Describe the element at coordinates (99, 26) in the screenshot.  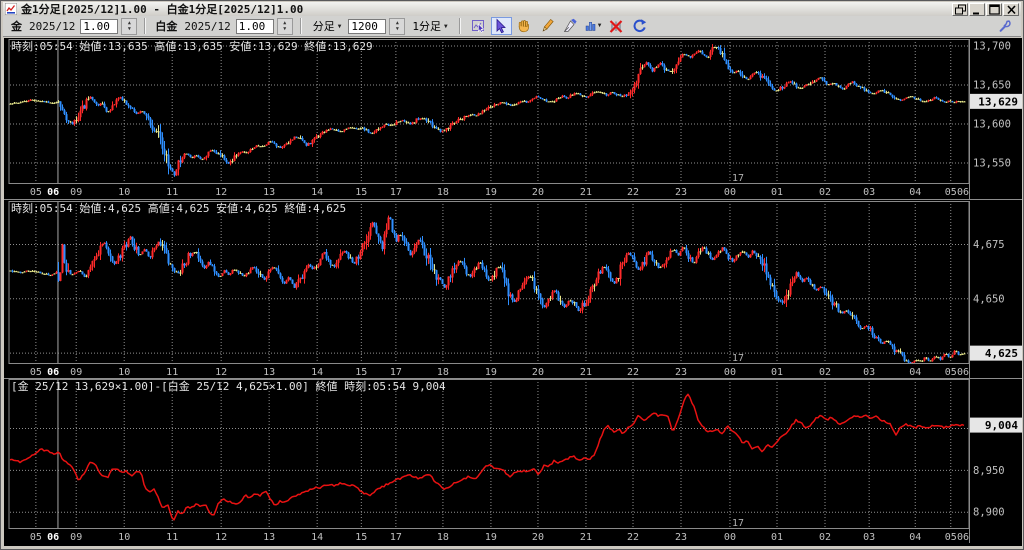
I see `gold-multiplier-input` at that location.